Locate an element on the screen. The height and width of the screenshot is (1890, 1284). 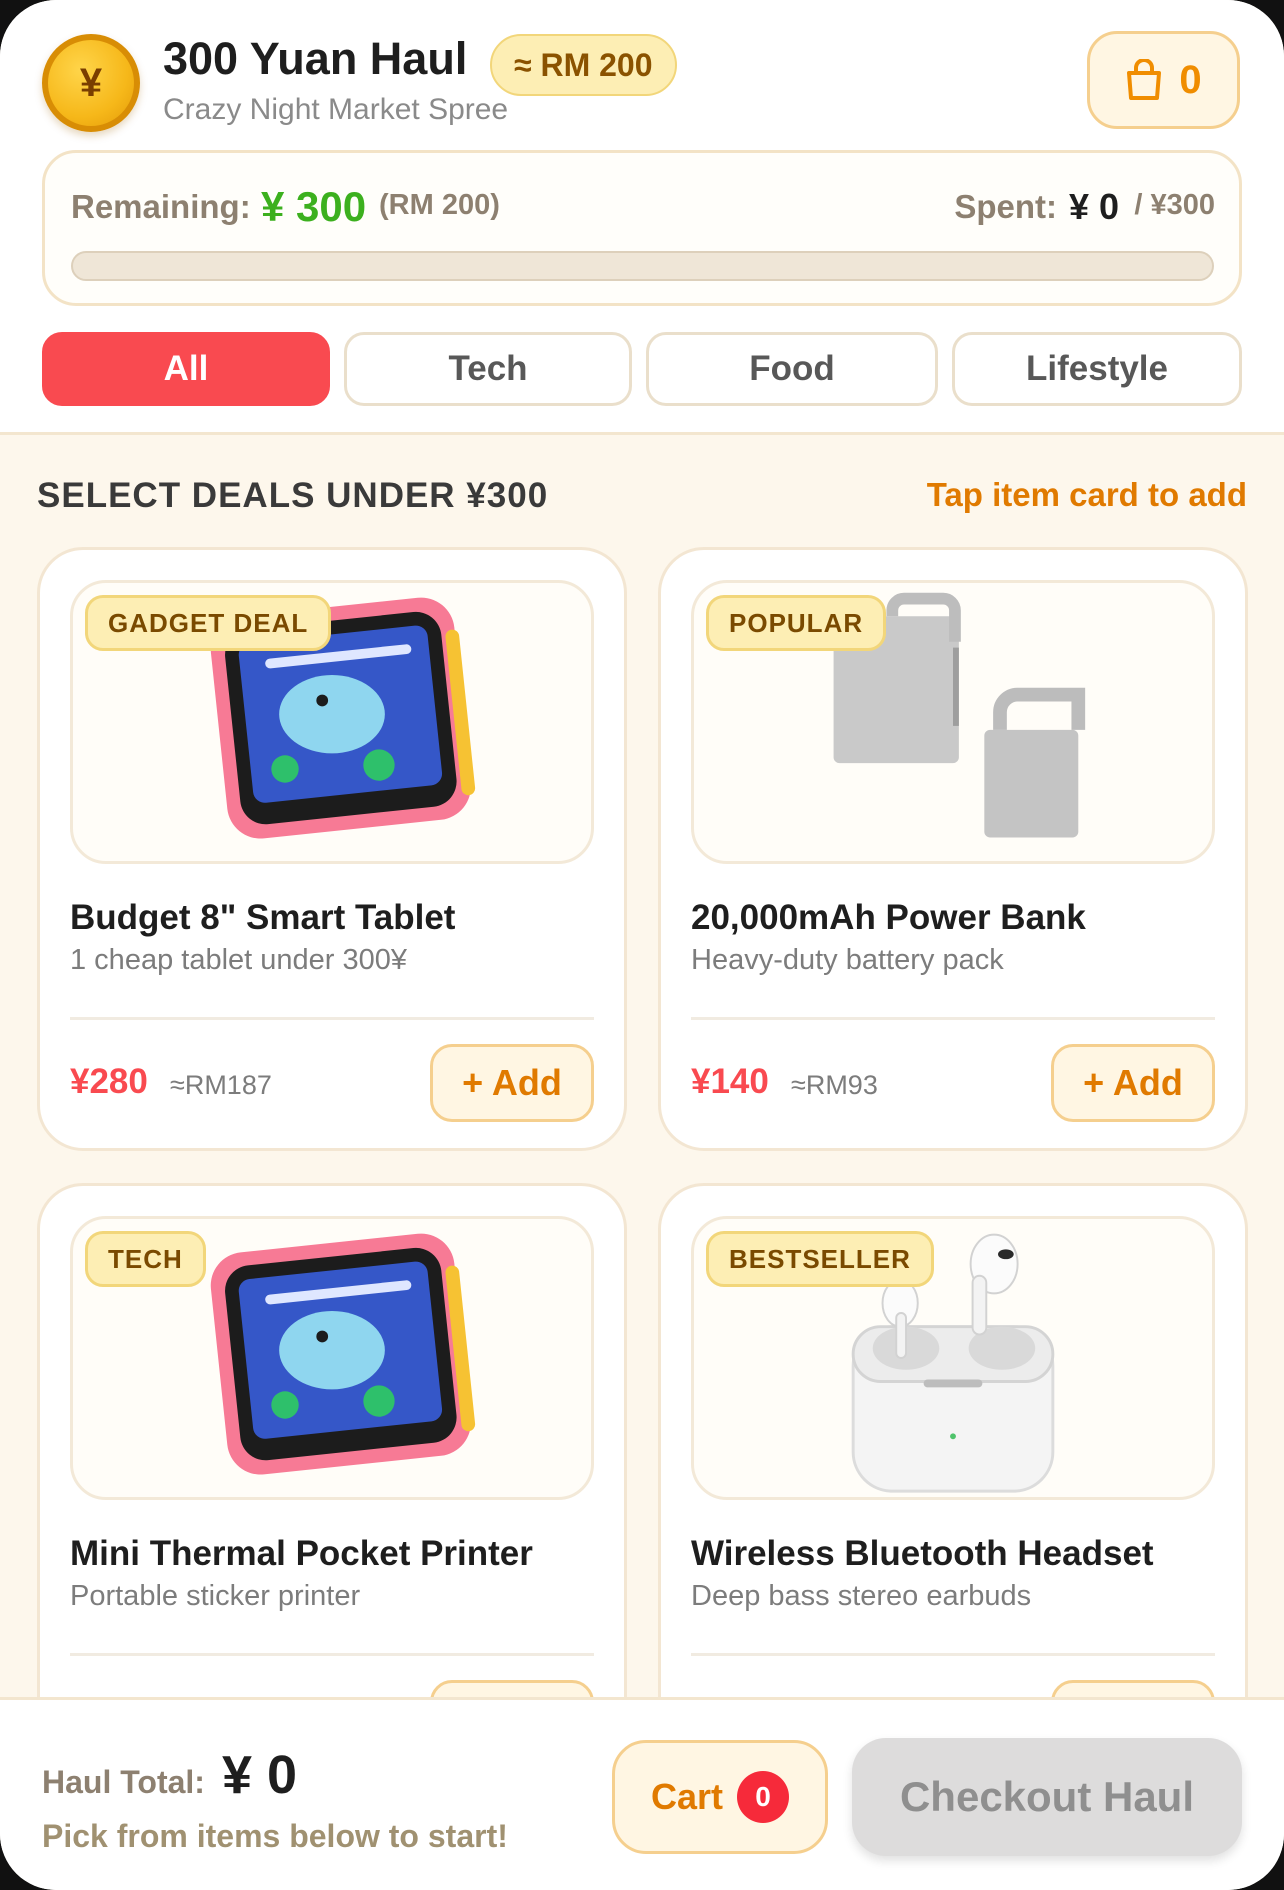
product-price: ¥140 is located at coordinates (730, 1081).